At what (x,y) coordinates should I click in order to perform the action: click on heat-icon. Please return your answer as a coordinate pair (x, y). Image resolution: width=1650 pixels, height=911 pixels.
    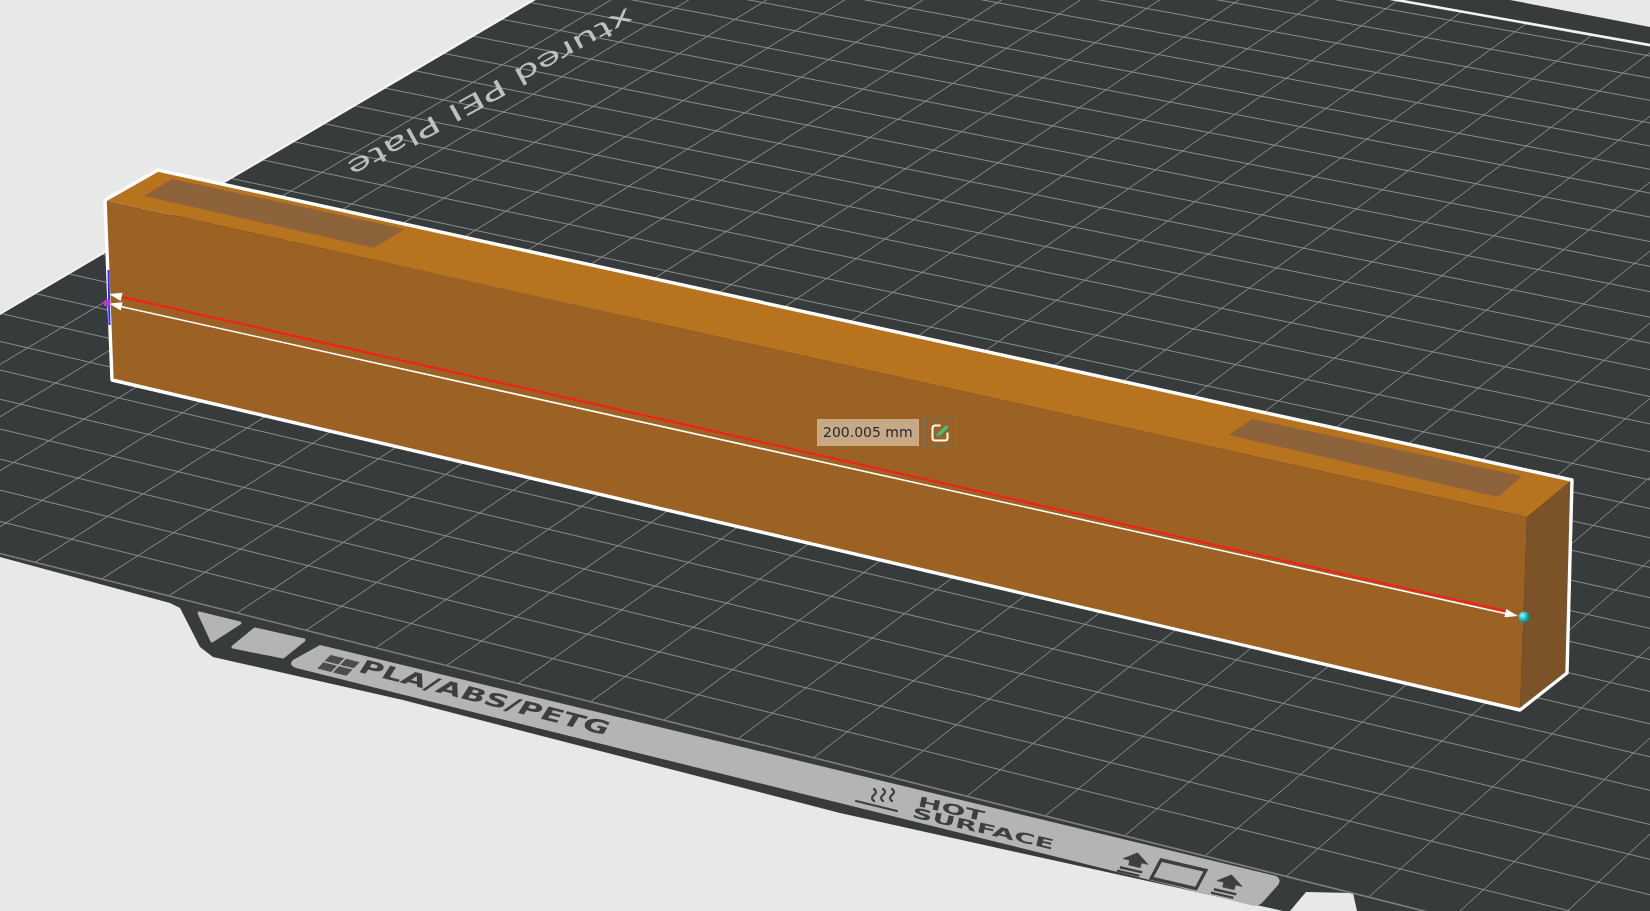
    Looking at the image, I should click on (876, 800).